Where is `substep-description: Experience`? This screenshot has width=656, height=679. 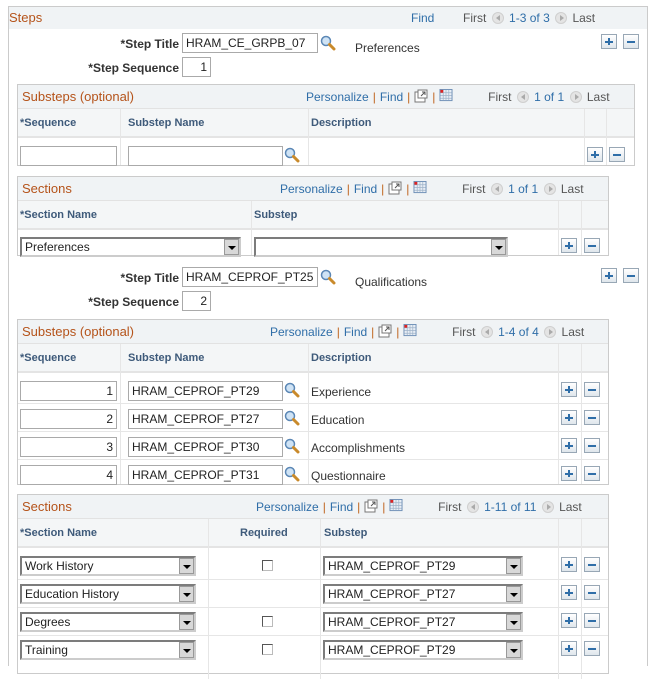 substep-description: Experience is located at coordinates (341, 392).